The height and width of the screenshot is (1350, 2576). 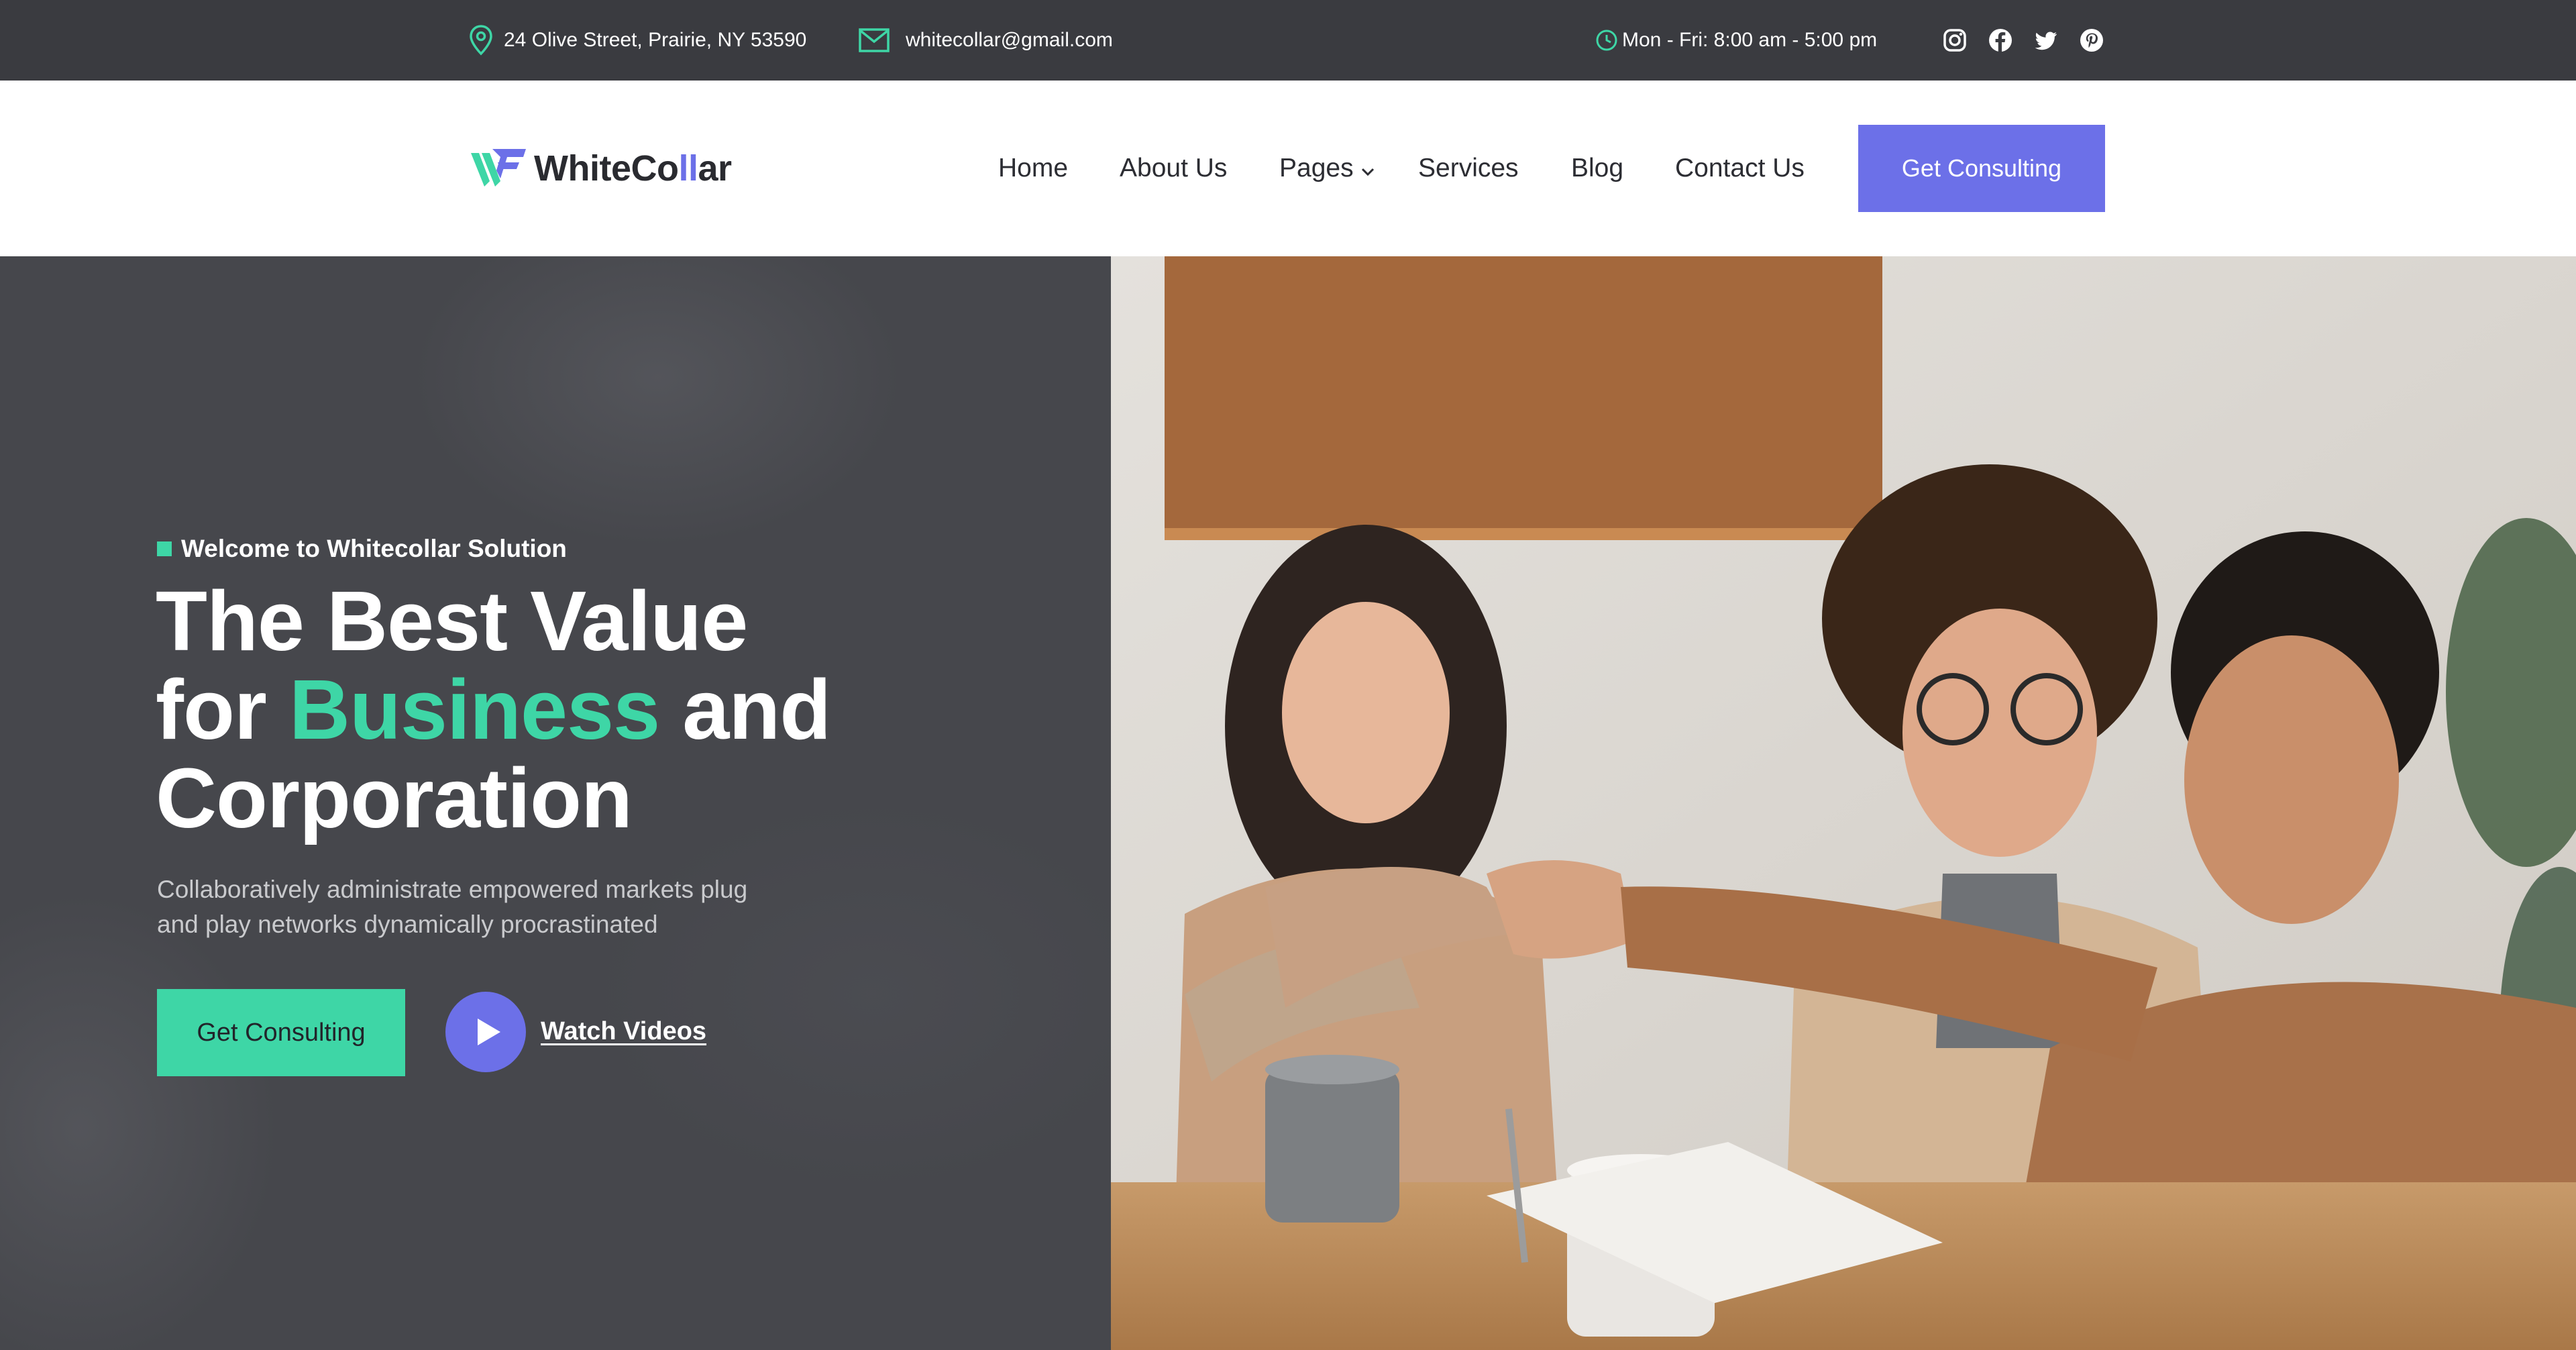 What do you see at coordinates (1608, 40) in the screenshot?
I see `clock-icon` at bounding box center [1608, 40].